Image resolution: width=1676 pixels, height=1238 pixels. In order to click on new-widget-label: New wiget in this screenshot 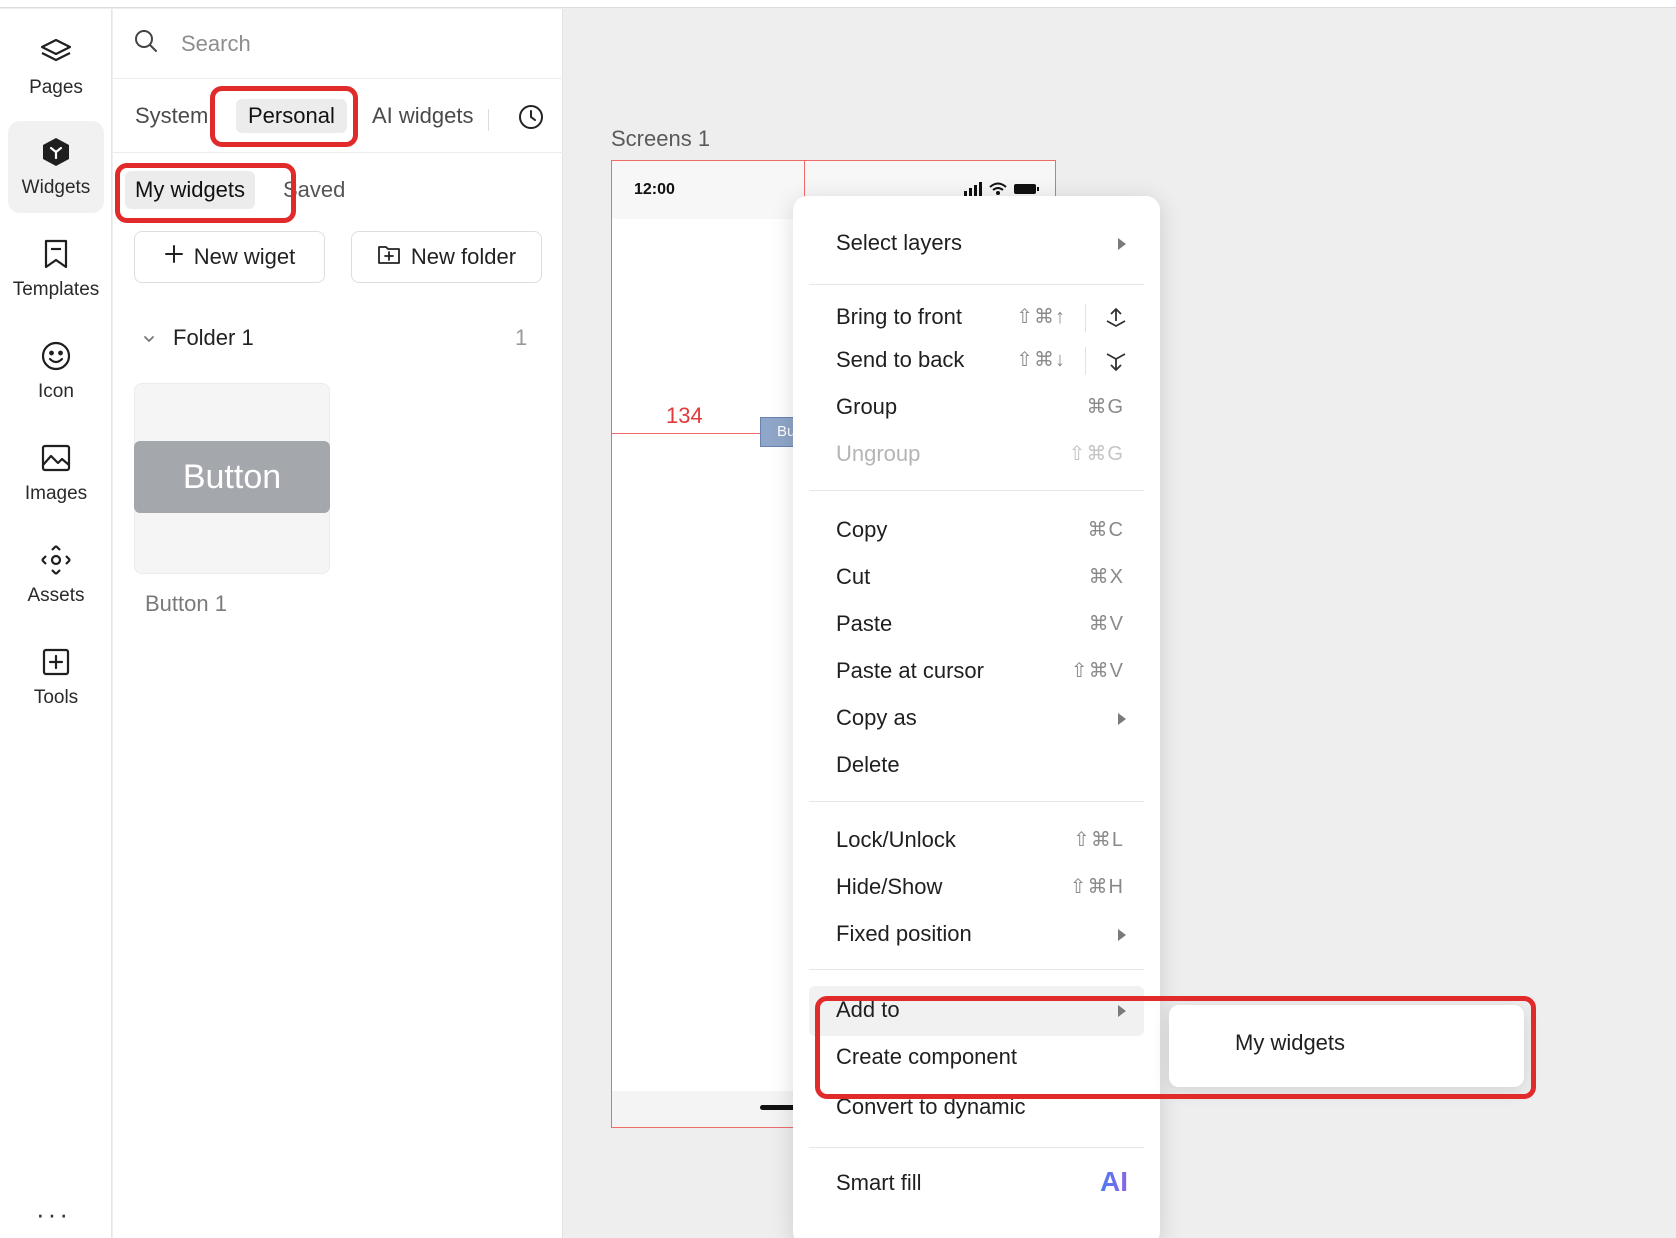, I will do `click(244, 256)`.